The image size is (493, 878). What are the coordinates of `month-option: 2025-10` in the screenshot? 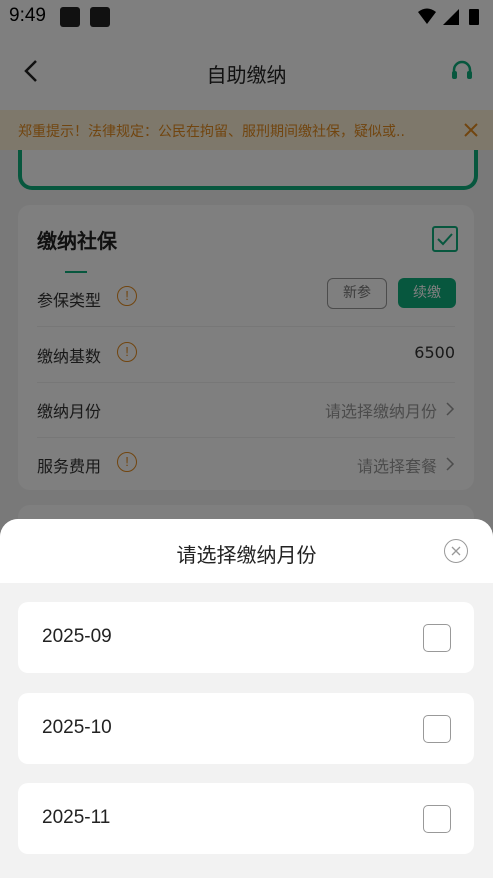 It's located at (246, 728).